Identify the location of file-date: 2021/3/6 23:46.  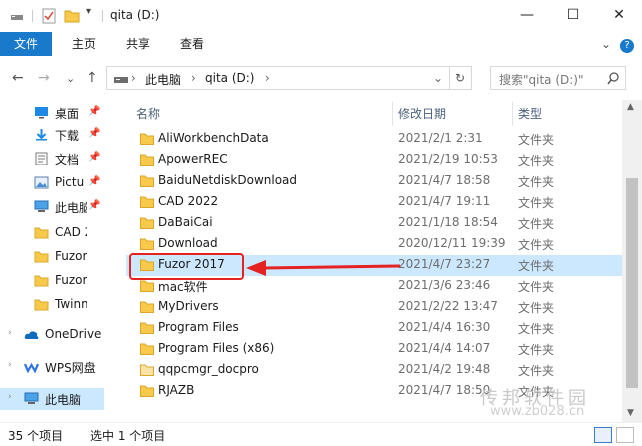
(444, 285).